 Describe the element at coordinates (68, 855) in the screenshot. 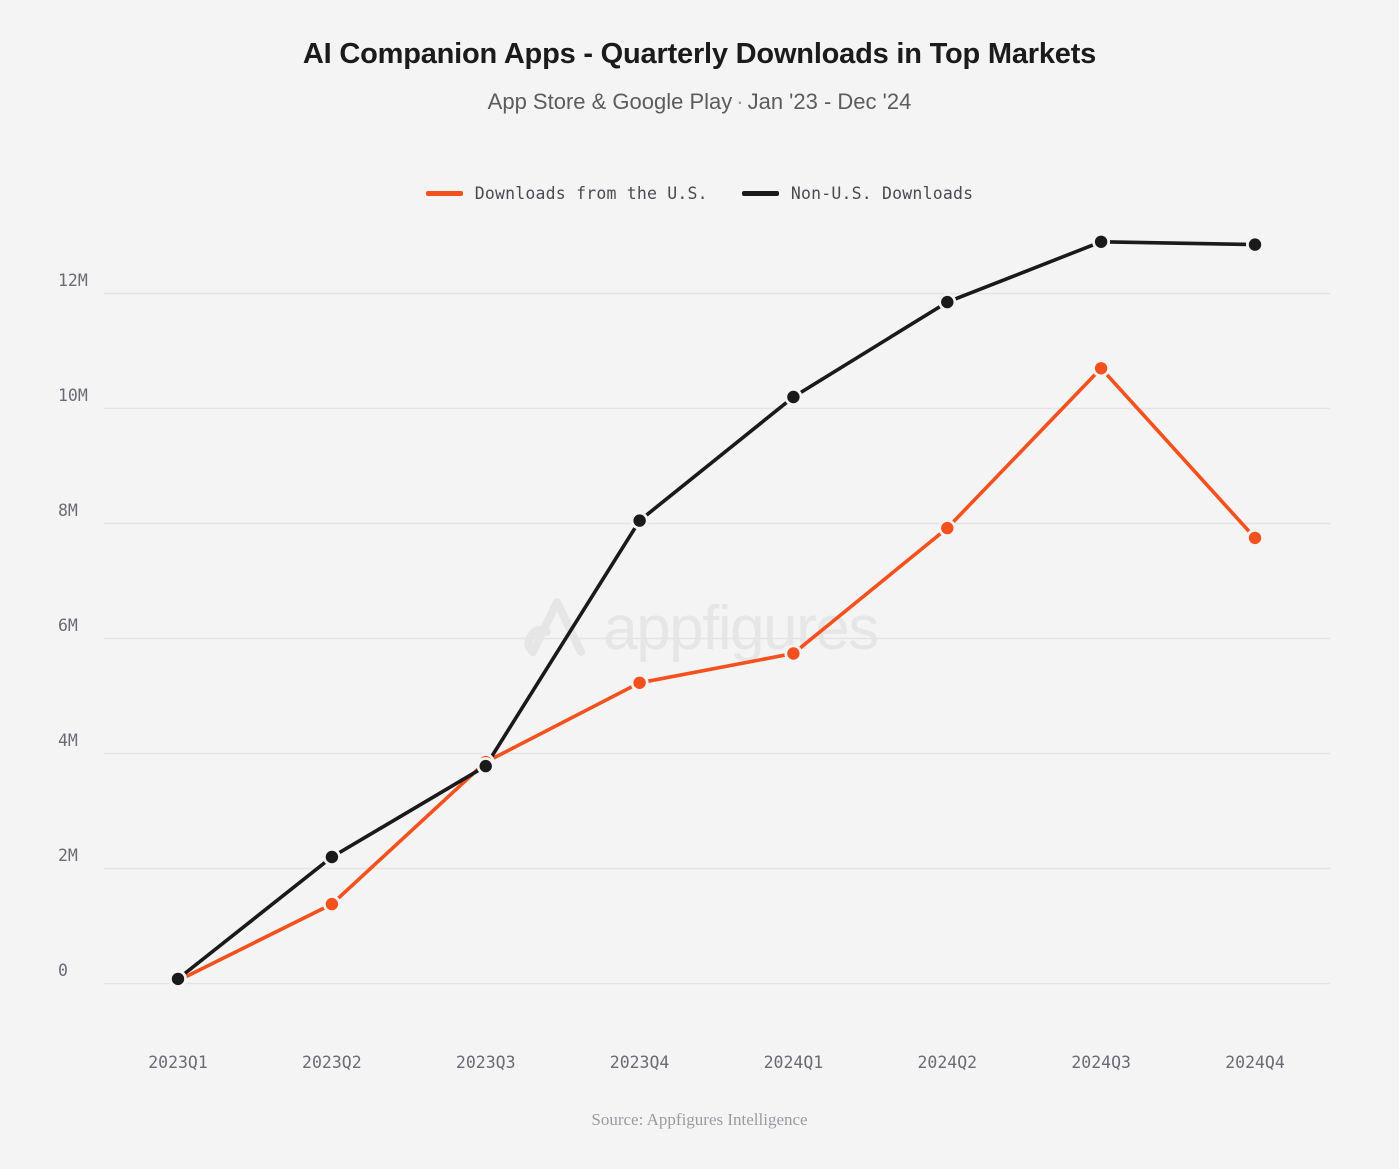

I see `y-axis-tick-label: 2M` at that location.